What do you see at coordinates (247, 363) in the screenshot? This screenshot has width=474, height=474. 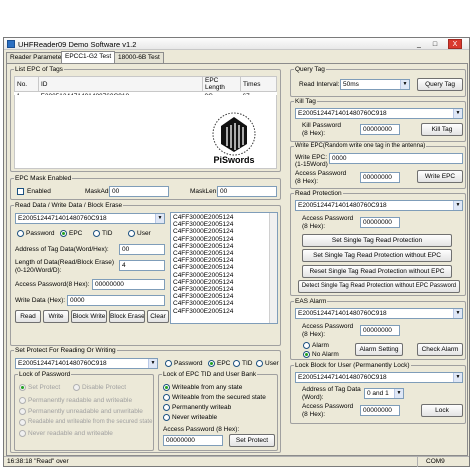 I see `protect-radio-tid-label: TID` at bounding box center [247, 363].